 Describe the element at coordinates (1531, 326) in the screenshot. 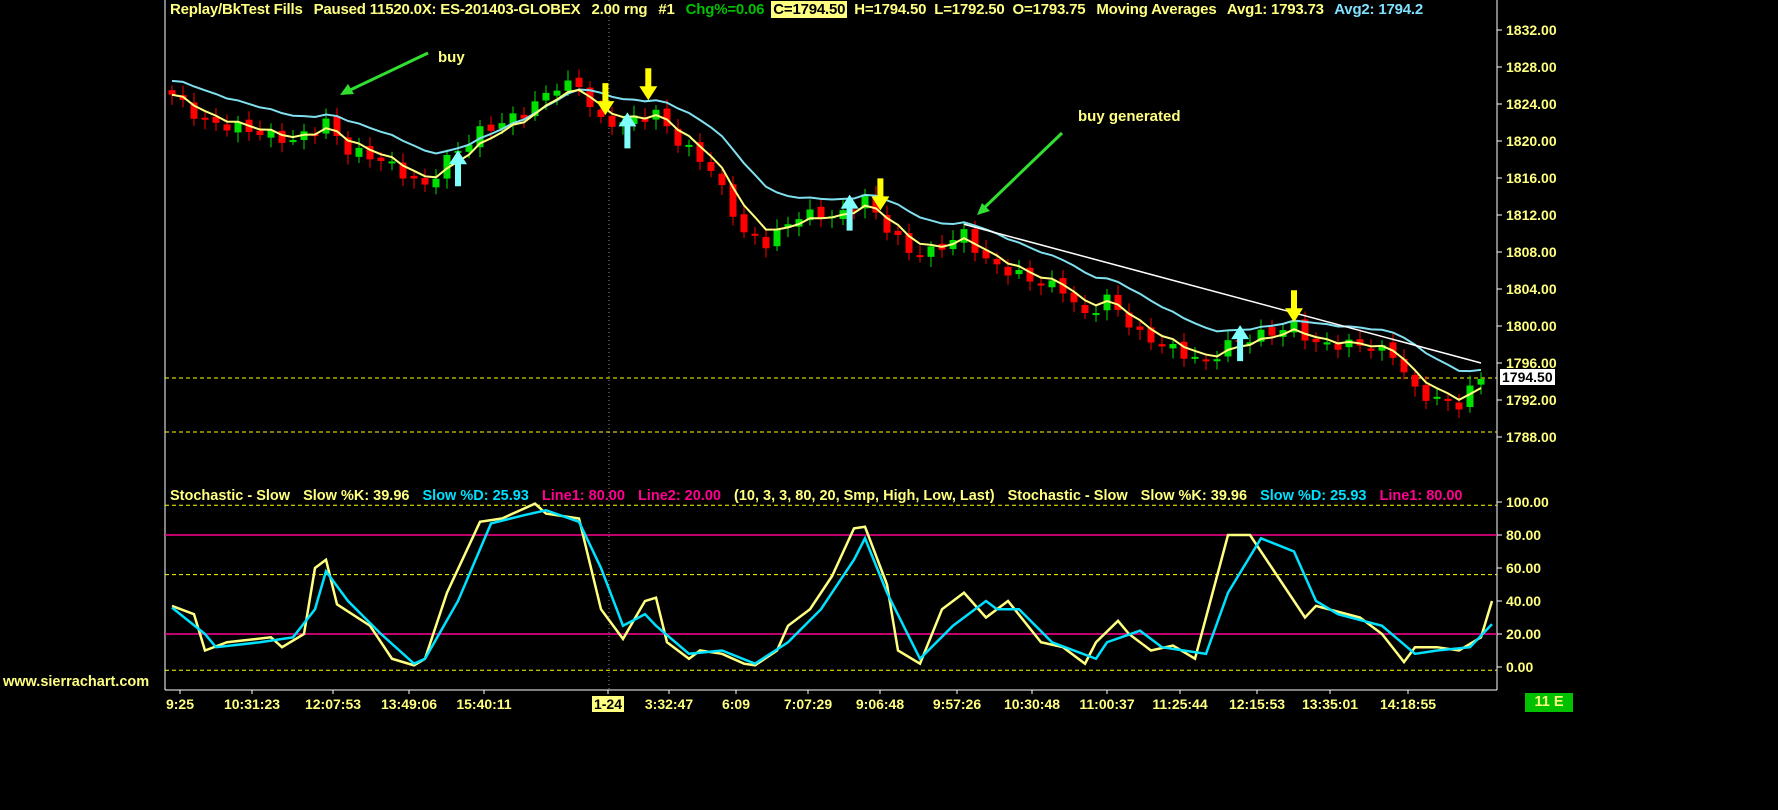

I see `price-axis-label: 1800.00` at that location.